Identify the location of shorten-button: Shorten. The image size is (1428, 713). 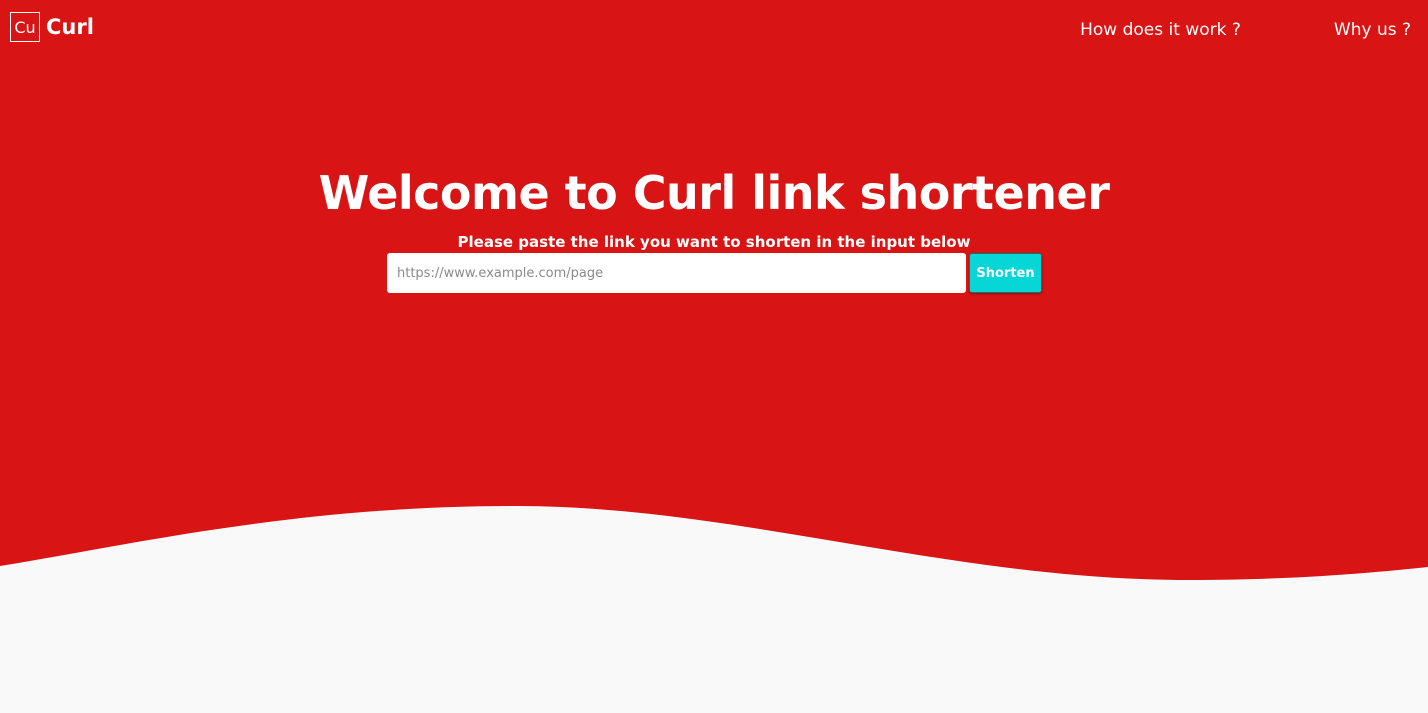
(1005, 273).